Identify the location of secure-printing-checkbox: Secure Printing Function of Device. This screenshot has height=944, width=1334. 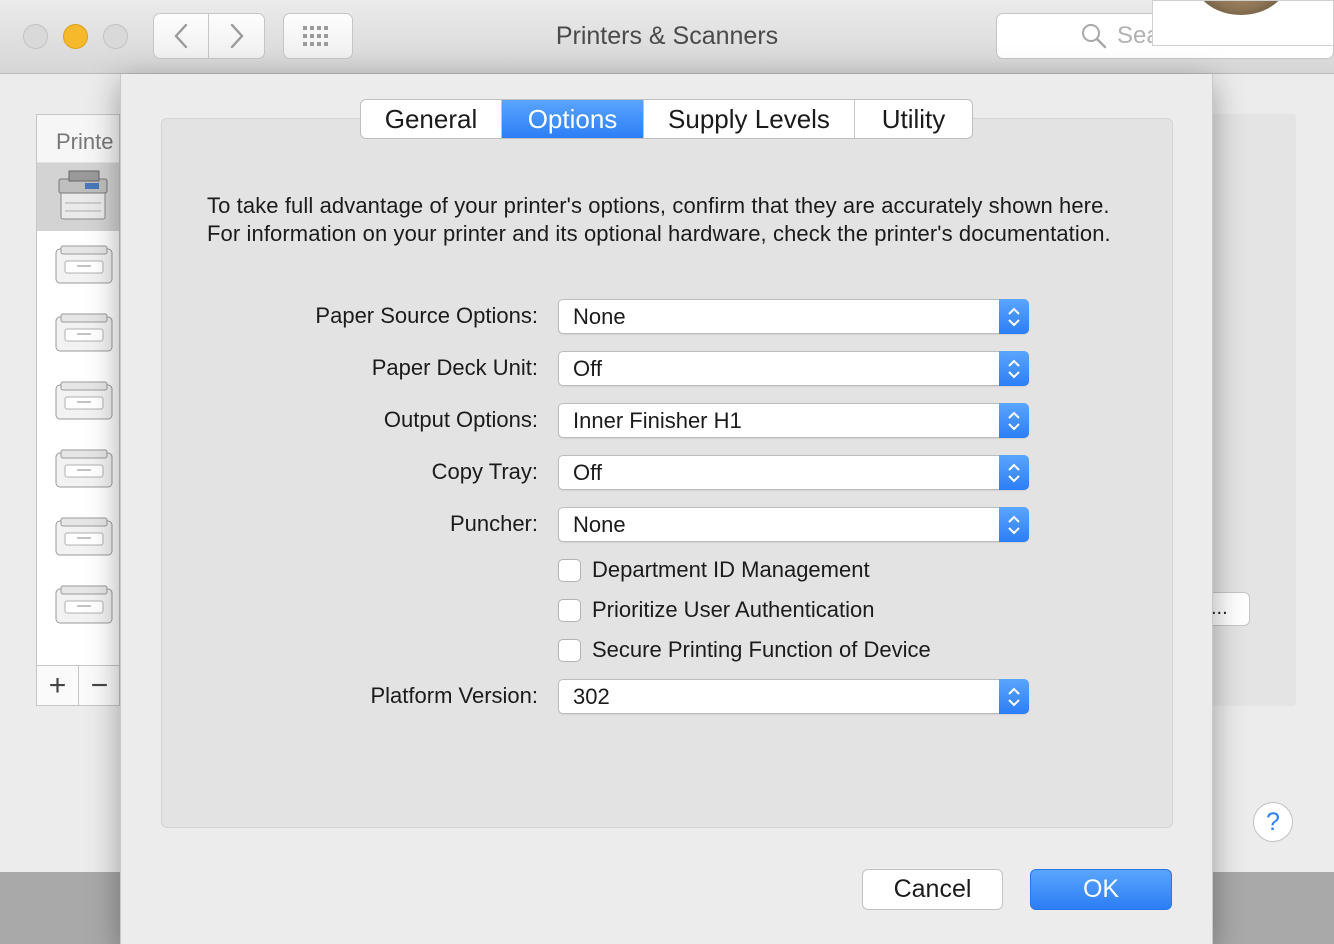
(744, 649).